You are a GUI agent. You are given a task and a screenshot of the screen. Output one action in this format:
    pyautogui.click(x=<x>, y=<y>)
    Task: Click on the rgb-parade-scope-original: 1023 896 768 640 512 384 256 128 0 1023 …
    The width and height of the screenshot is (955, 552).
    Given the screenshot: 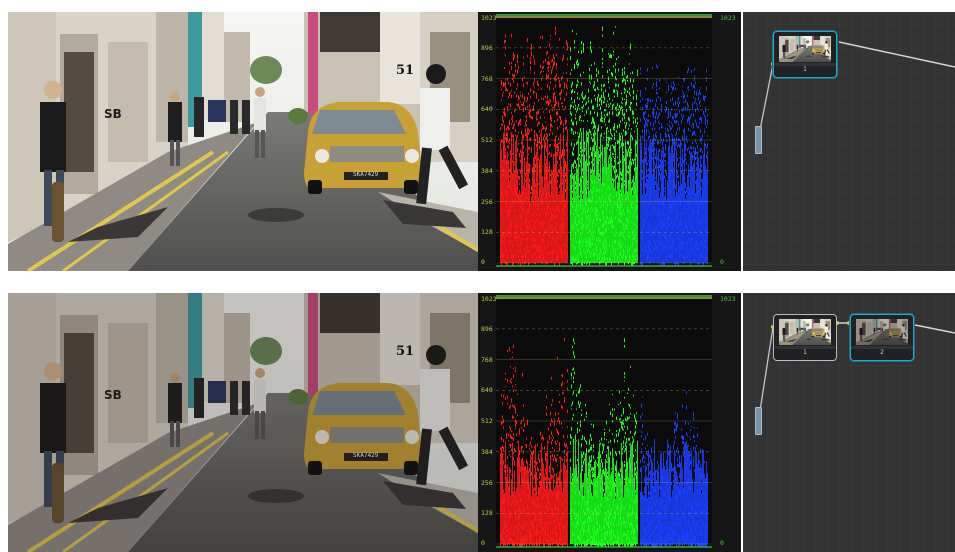 What is the action you would take?
    pyautogui.click(x=609, y=141)
    